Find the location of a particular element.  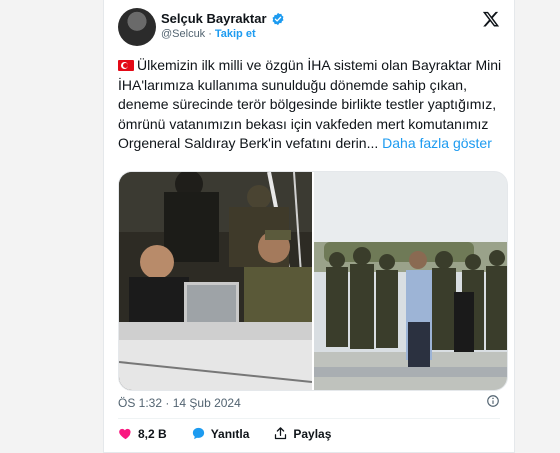

share-button: Paylaş is located at coordinates (302, 433).